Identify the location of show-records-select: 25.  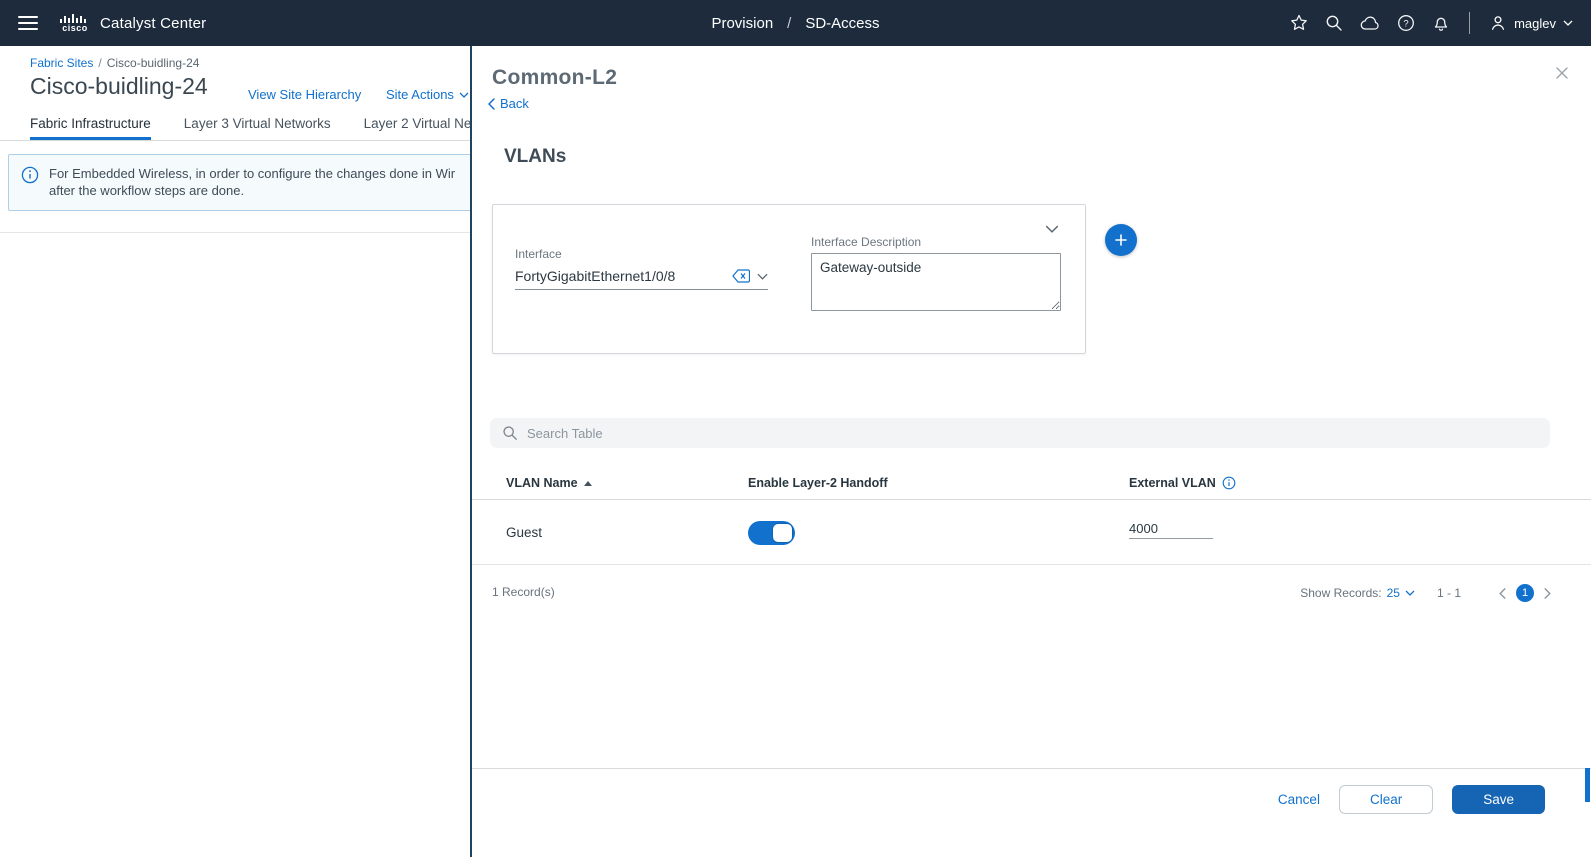
(1401, 593).